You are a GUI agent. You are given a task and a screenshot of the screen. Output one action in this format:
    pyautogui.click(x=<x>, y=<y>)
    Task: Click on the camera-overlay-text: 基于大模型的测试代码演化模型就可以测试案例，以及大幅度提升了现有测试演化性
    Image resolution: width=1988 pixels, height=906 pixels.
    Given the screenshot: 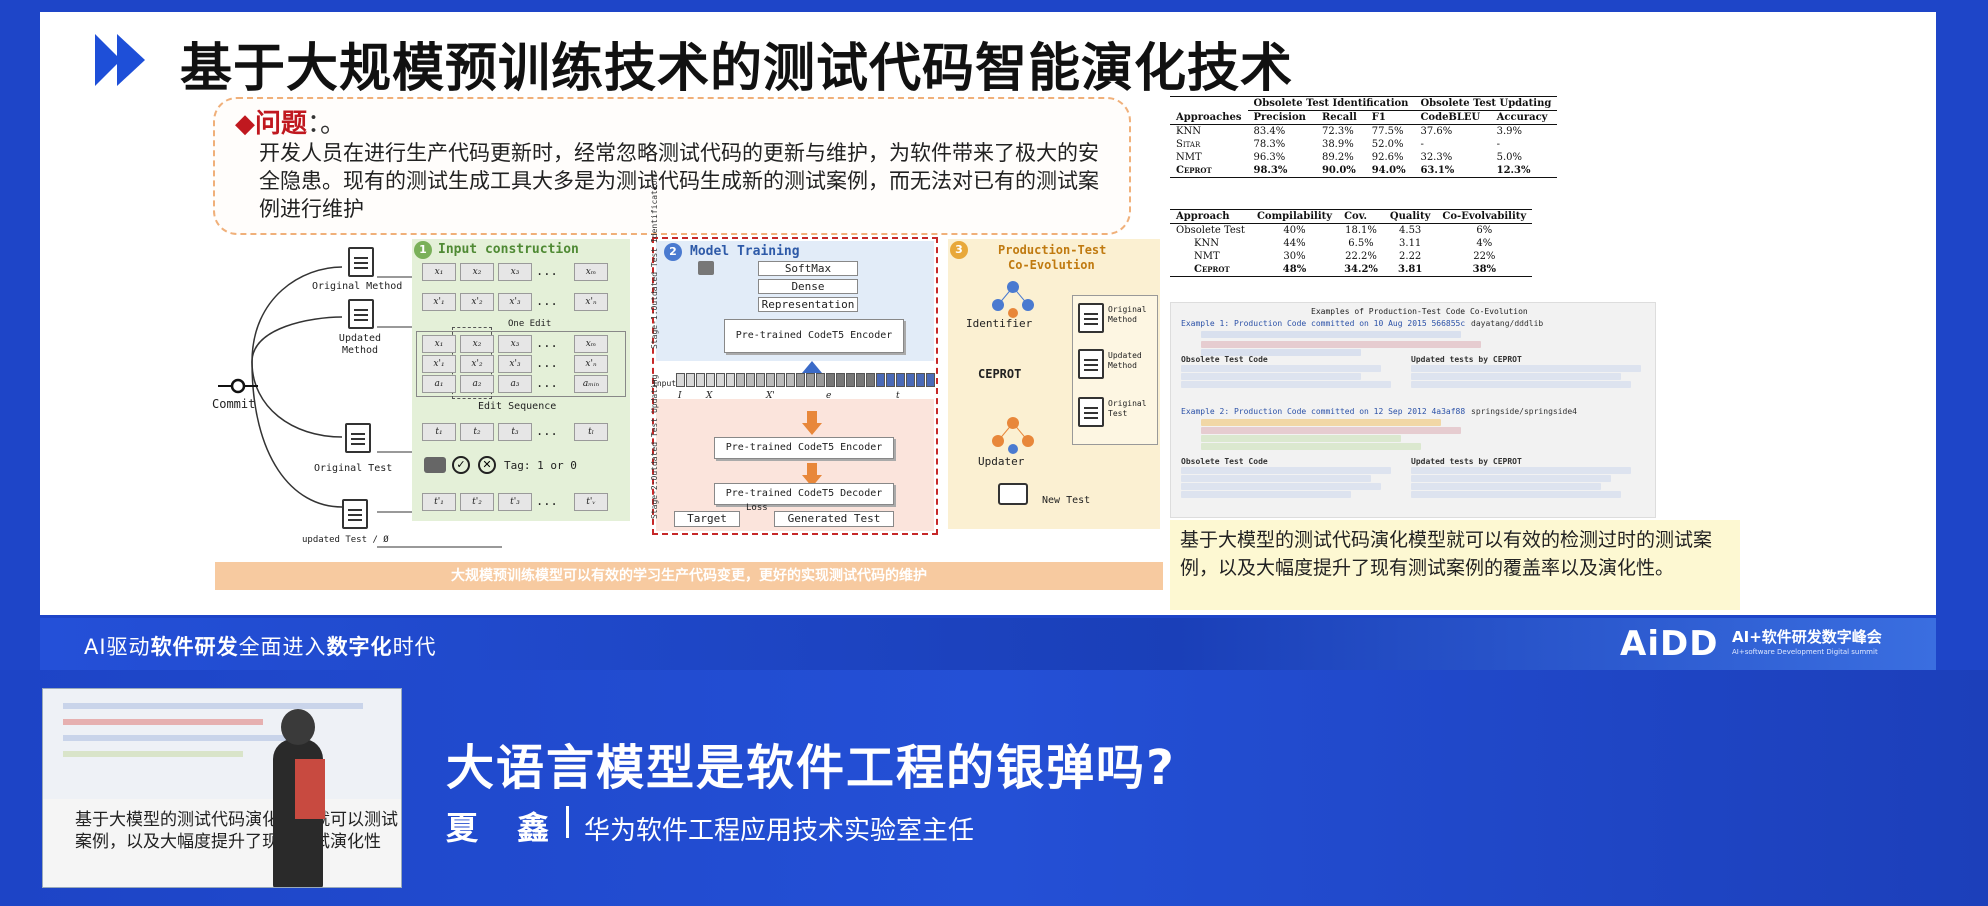 What is the action you would take?
    pyautogui.click(x=236, y=831)
    